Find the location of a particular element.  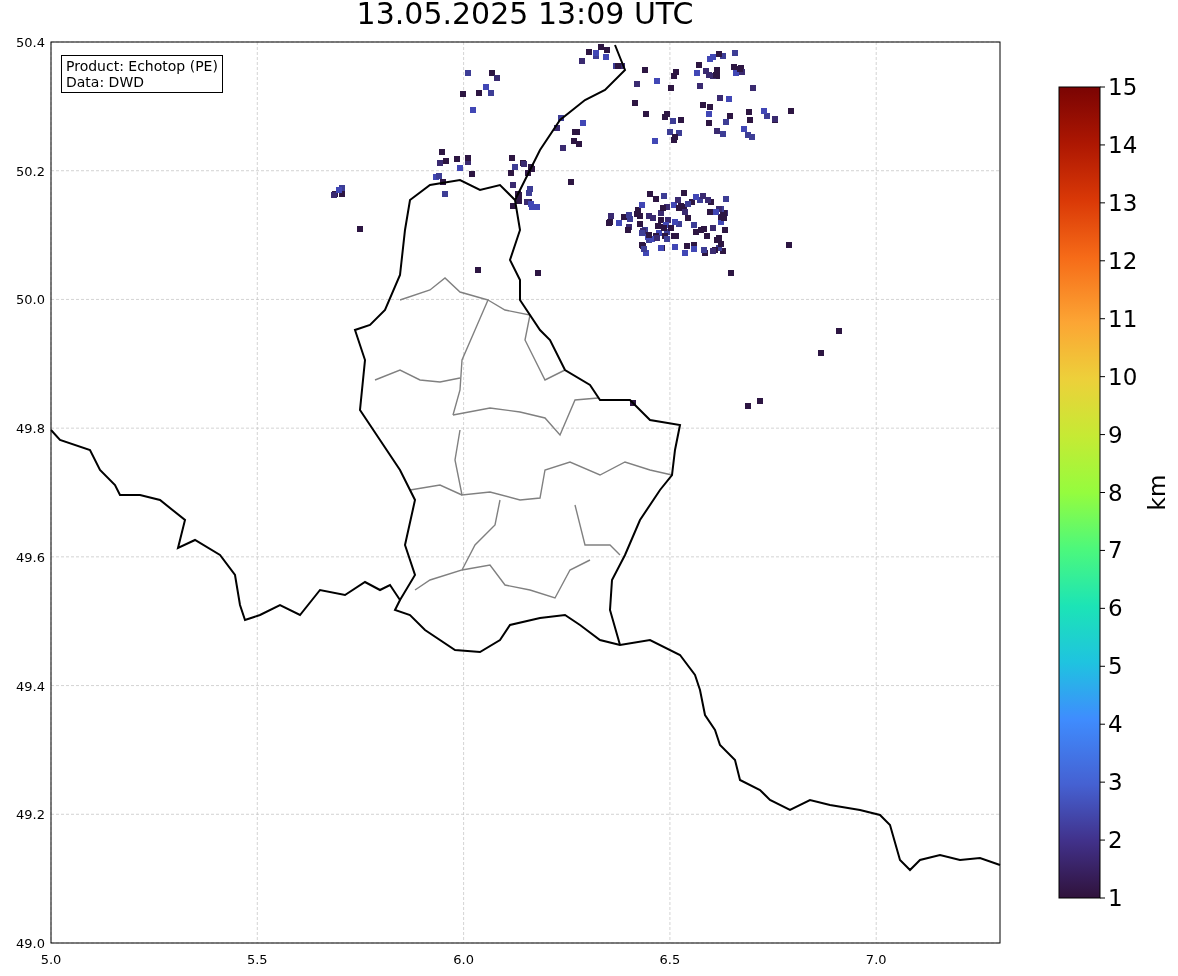

info-text: Product: Echotop (PE) is located at coordinates (142, 66).